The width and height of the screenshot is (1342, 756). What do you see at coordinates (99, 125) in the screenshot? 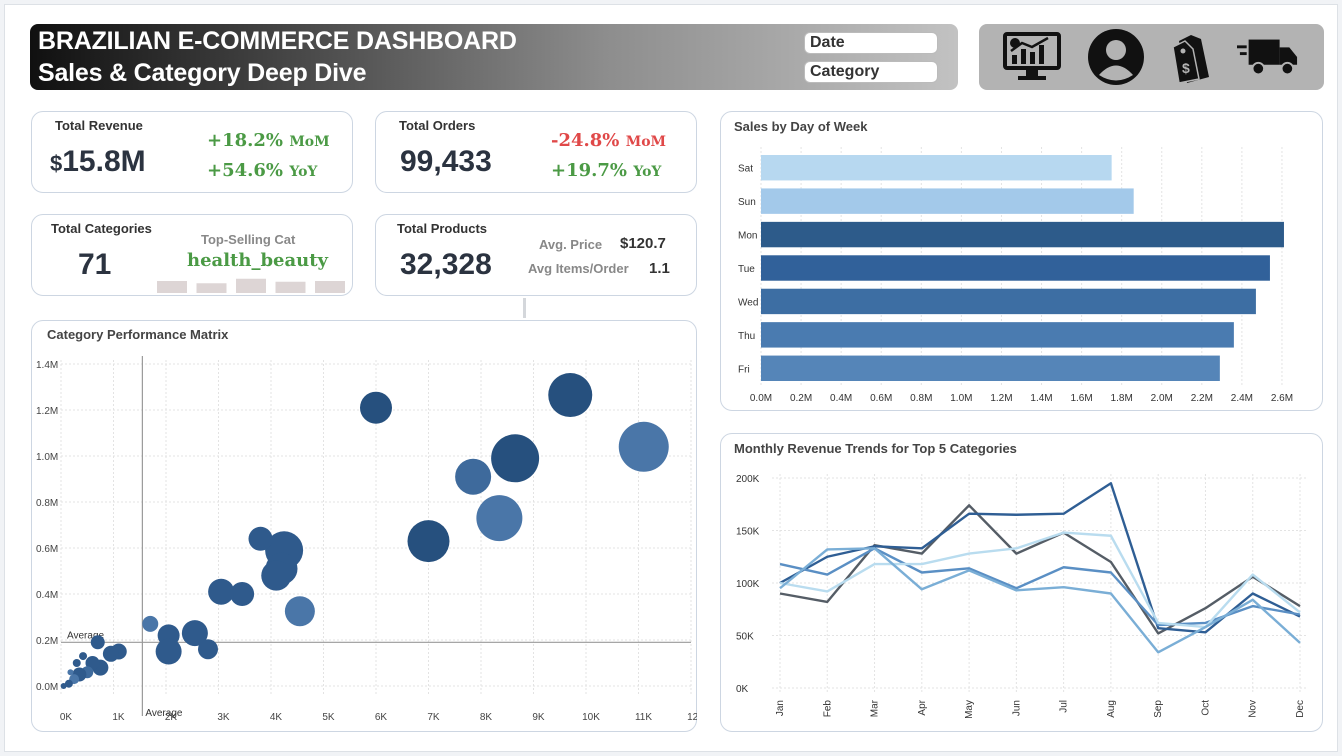
I see `kpi-label: Total Revenue` at bounding box center [99, 125].